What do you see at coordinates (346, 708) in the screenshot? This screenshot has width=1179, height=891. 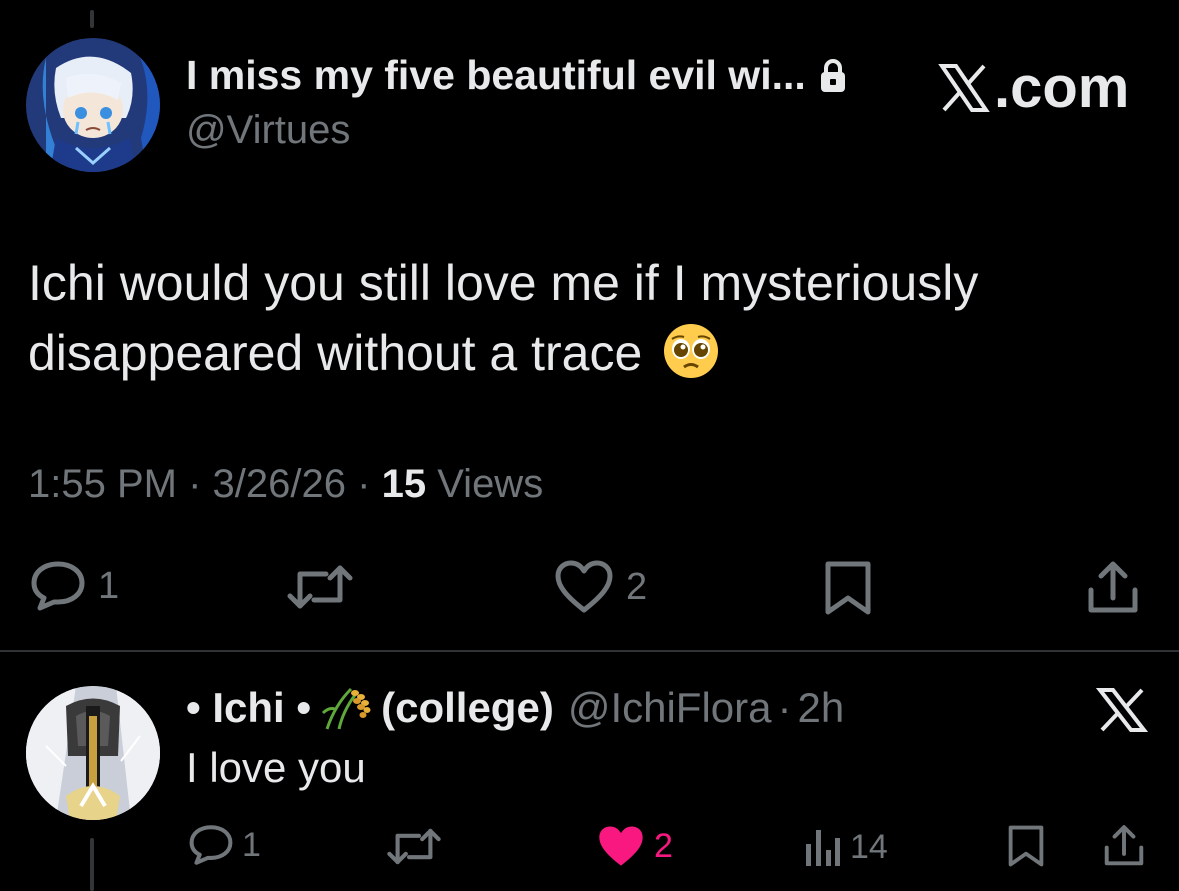 I see `rice-icon` at bounding box center [346, 708].